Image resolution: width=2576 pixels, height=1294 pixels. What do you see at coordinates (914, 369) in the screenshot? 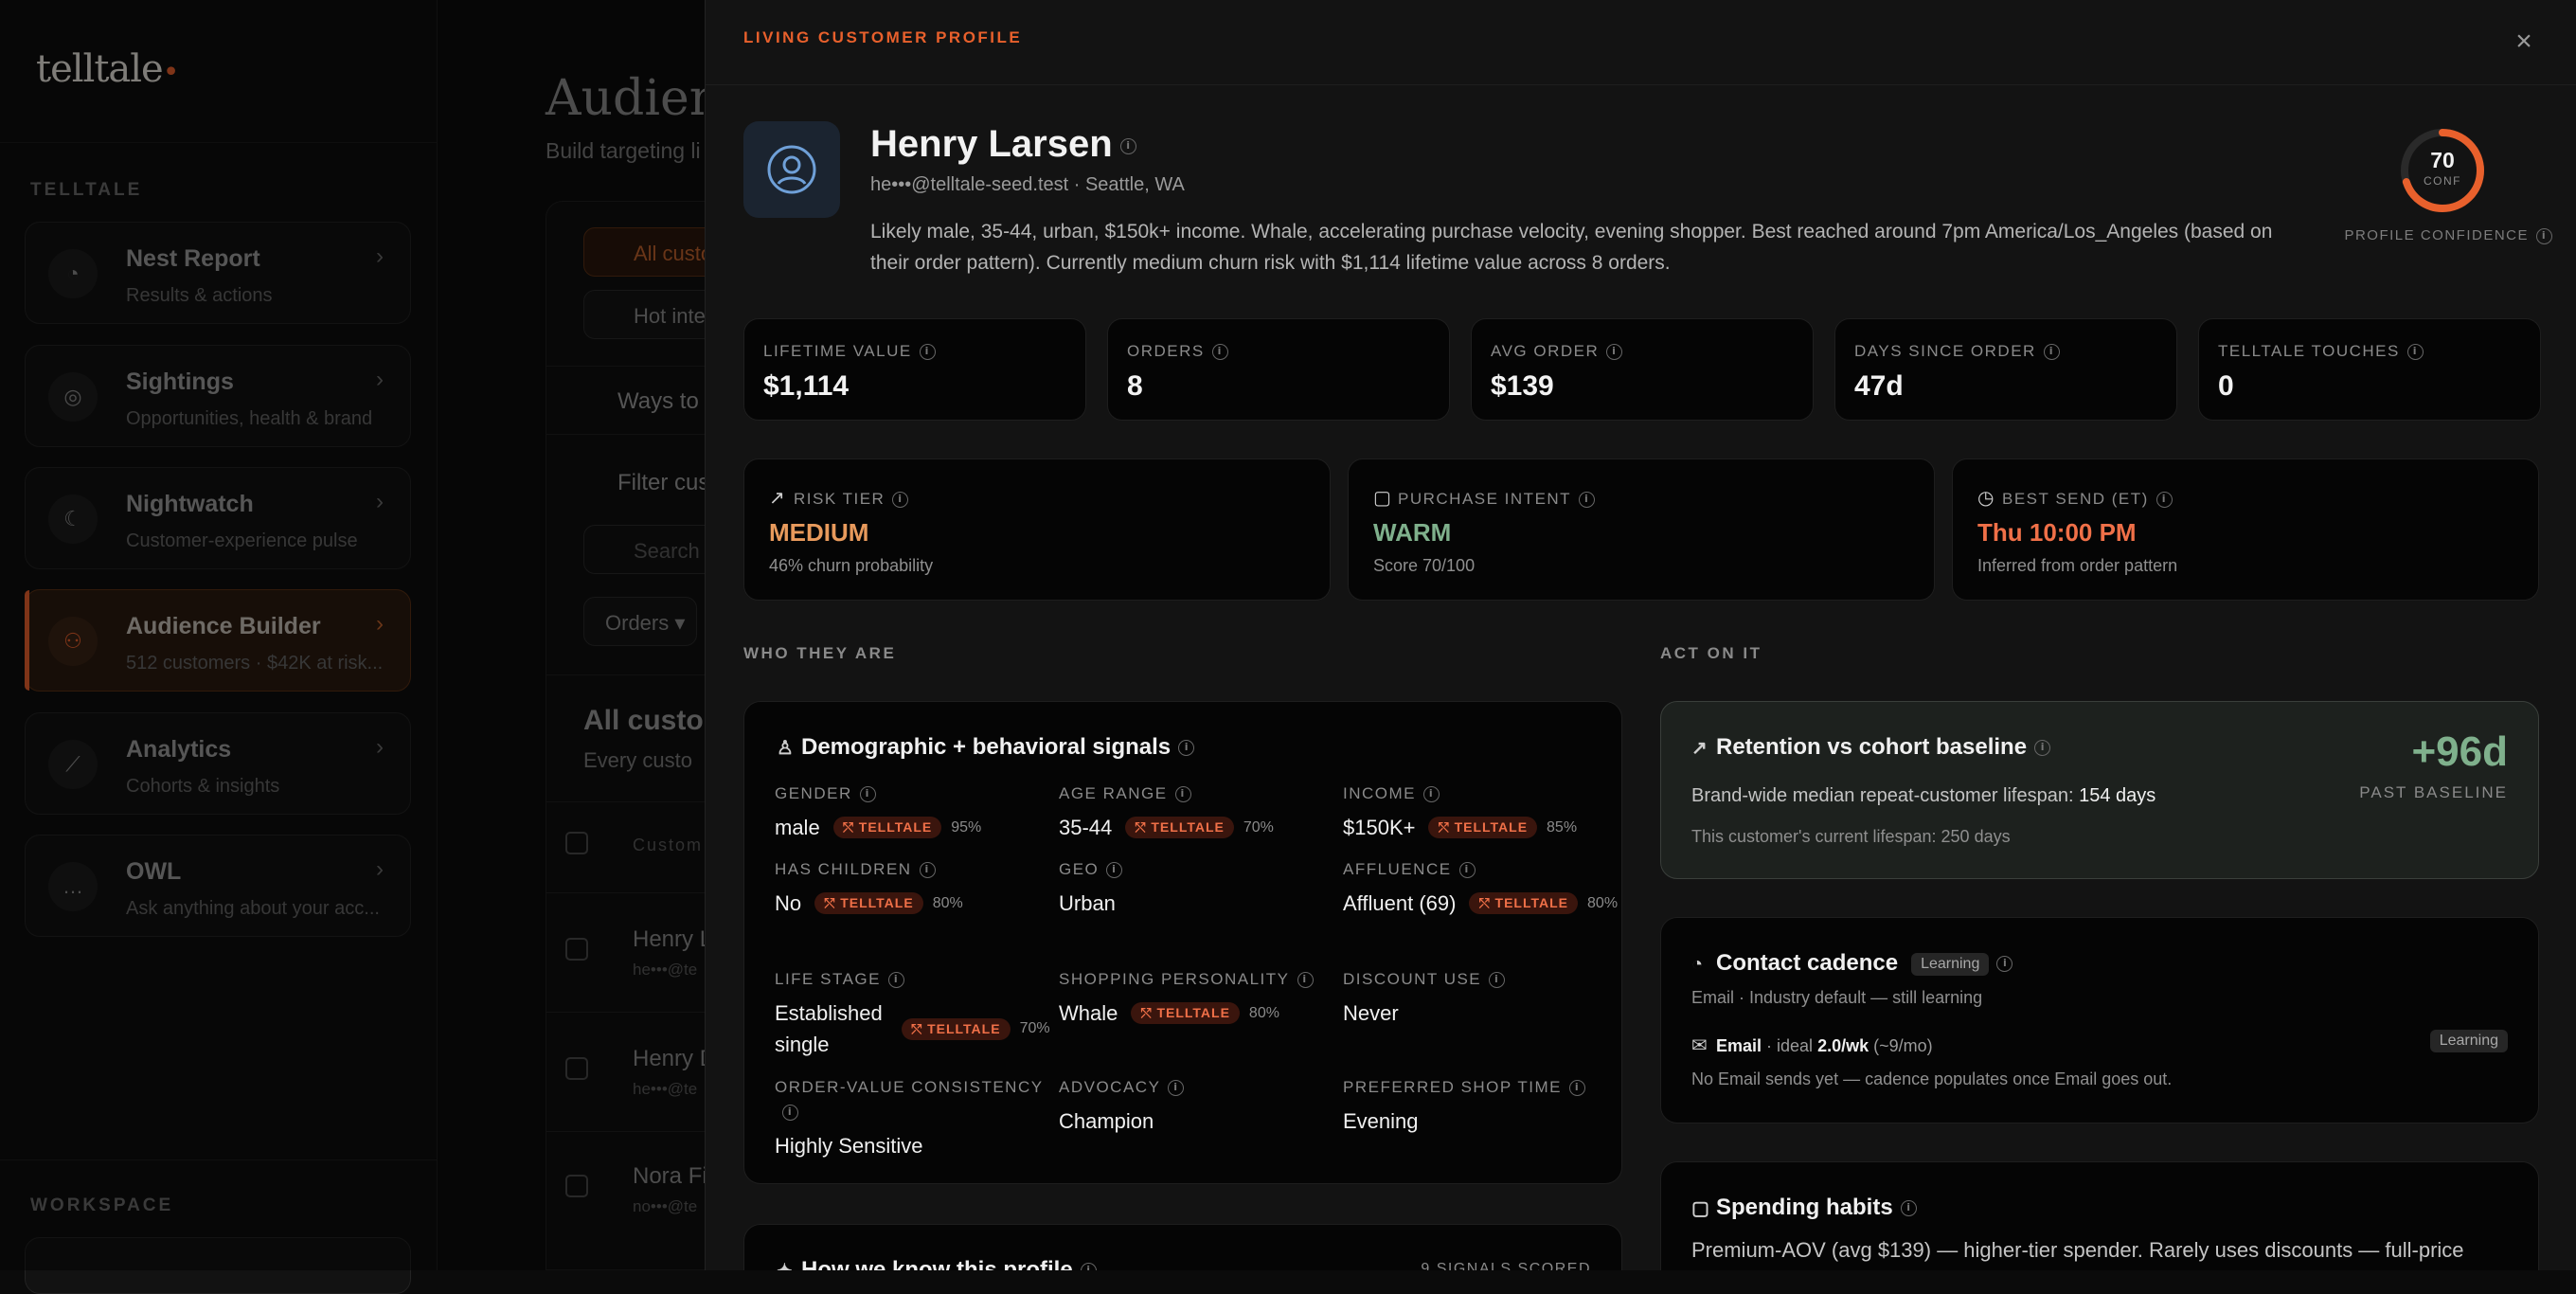
I see `stat-card-lifetime-value: LIFETIME VALUE i $1,114` at bounding box center [914, 369].